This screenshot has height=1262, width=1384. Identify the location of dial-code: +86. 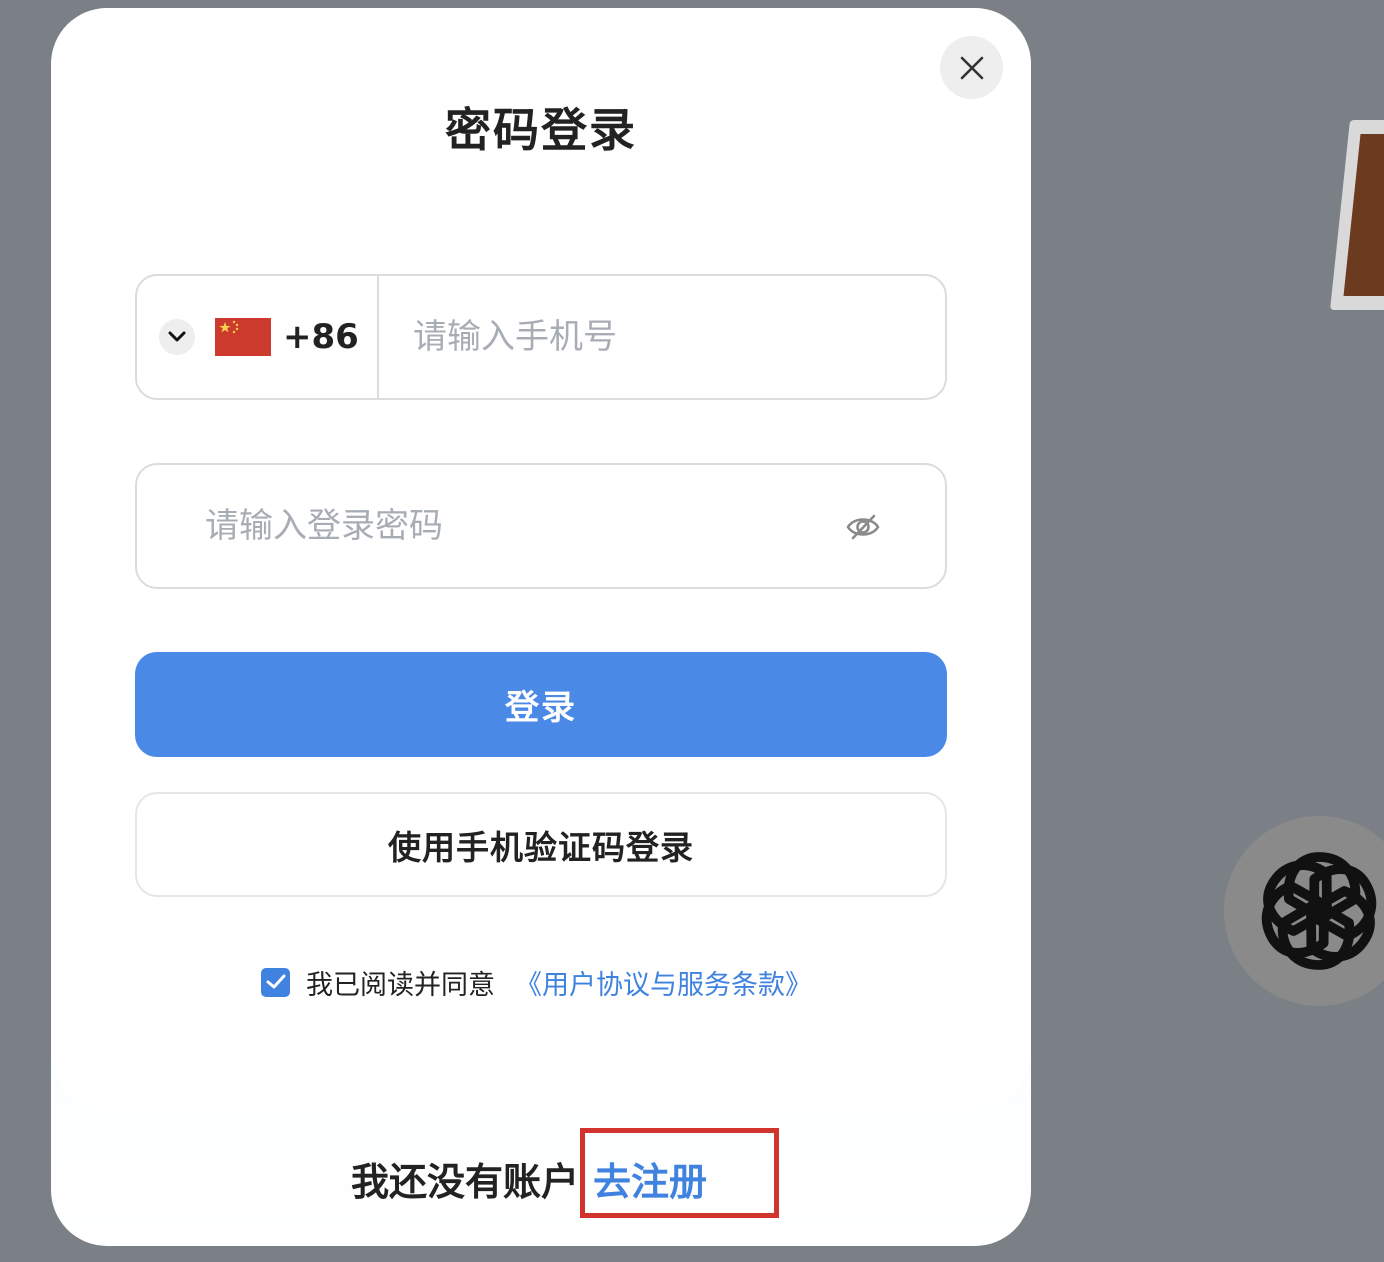
(321, 337).